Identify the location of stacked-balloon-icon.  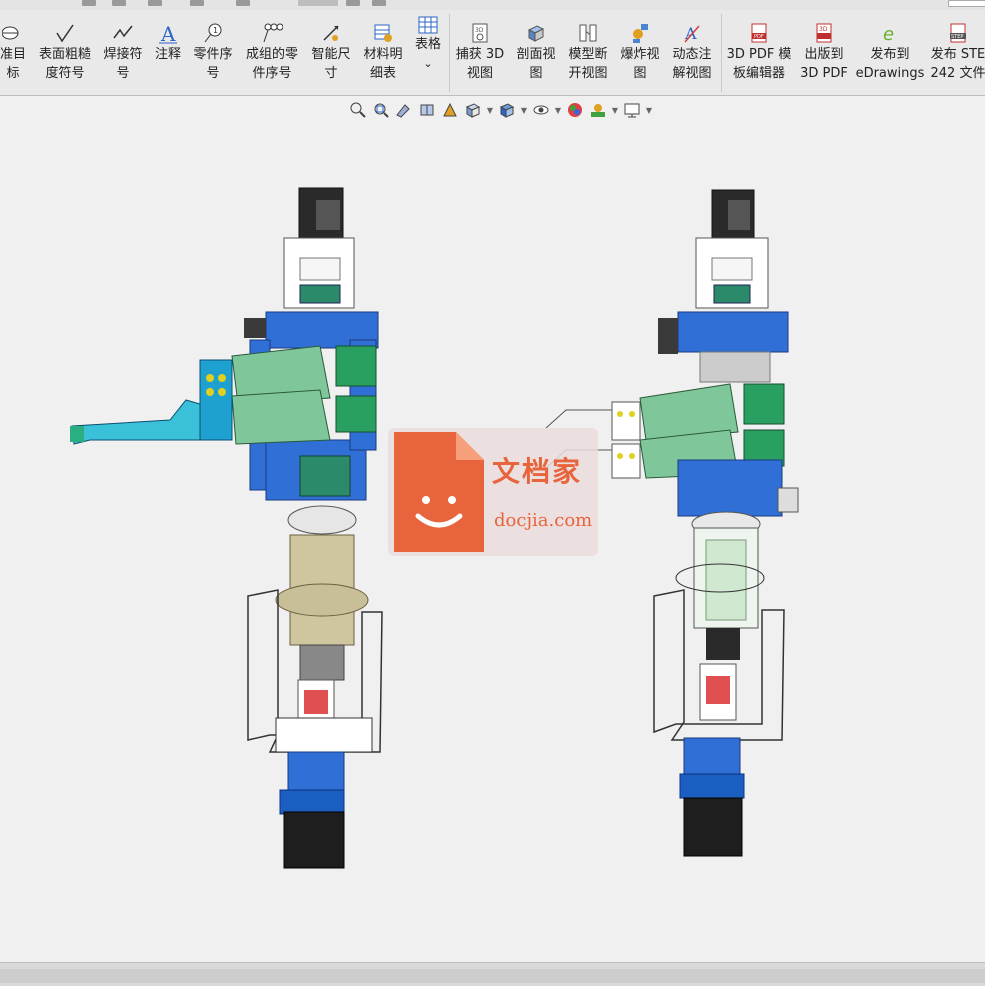
(273, 33).